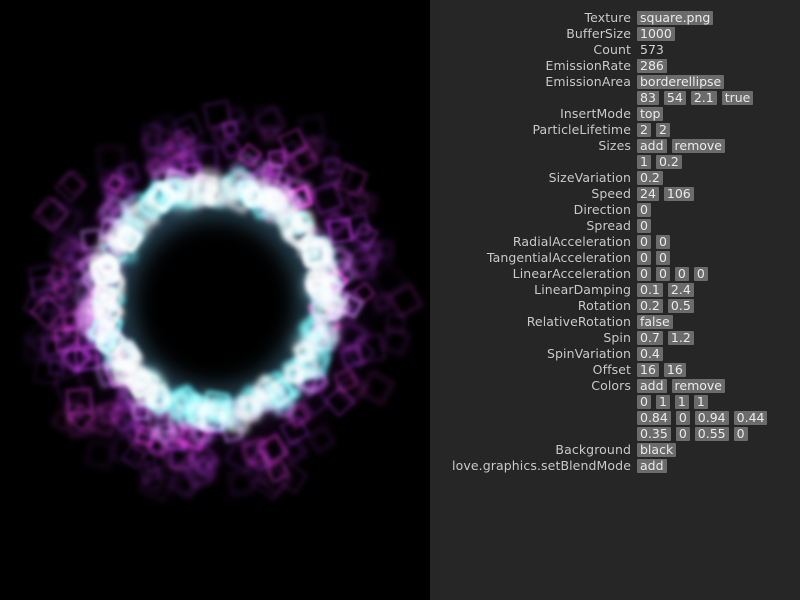  Describe the element at coordinates (672, 402) in the screenshot. I see `property-values: 0111` at that location.